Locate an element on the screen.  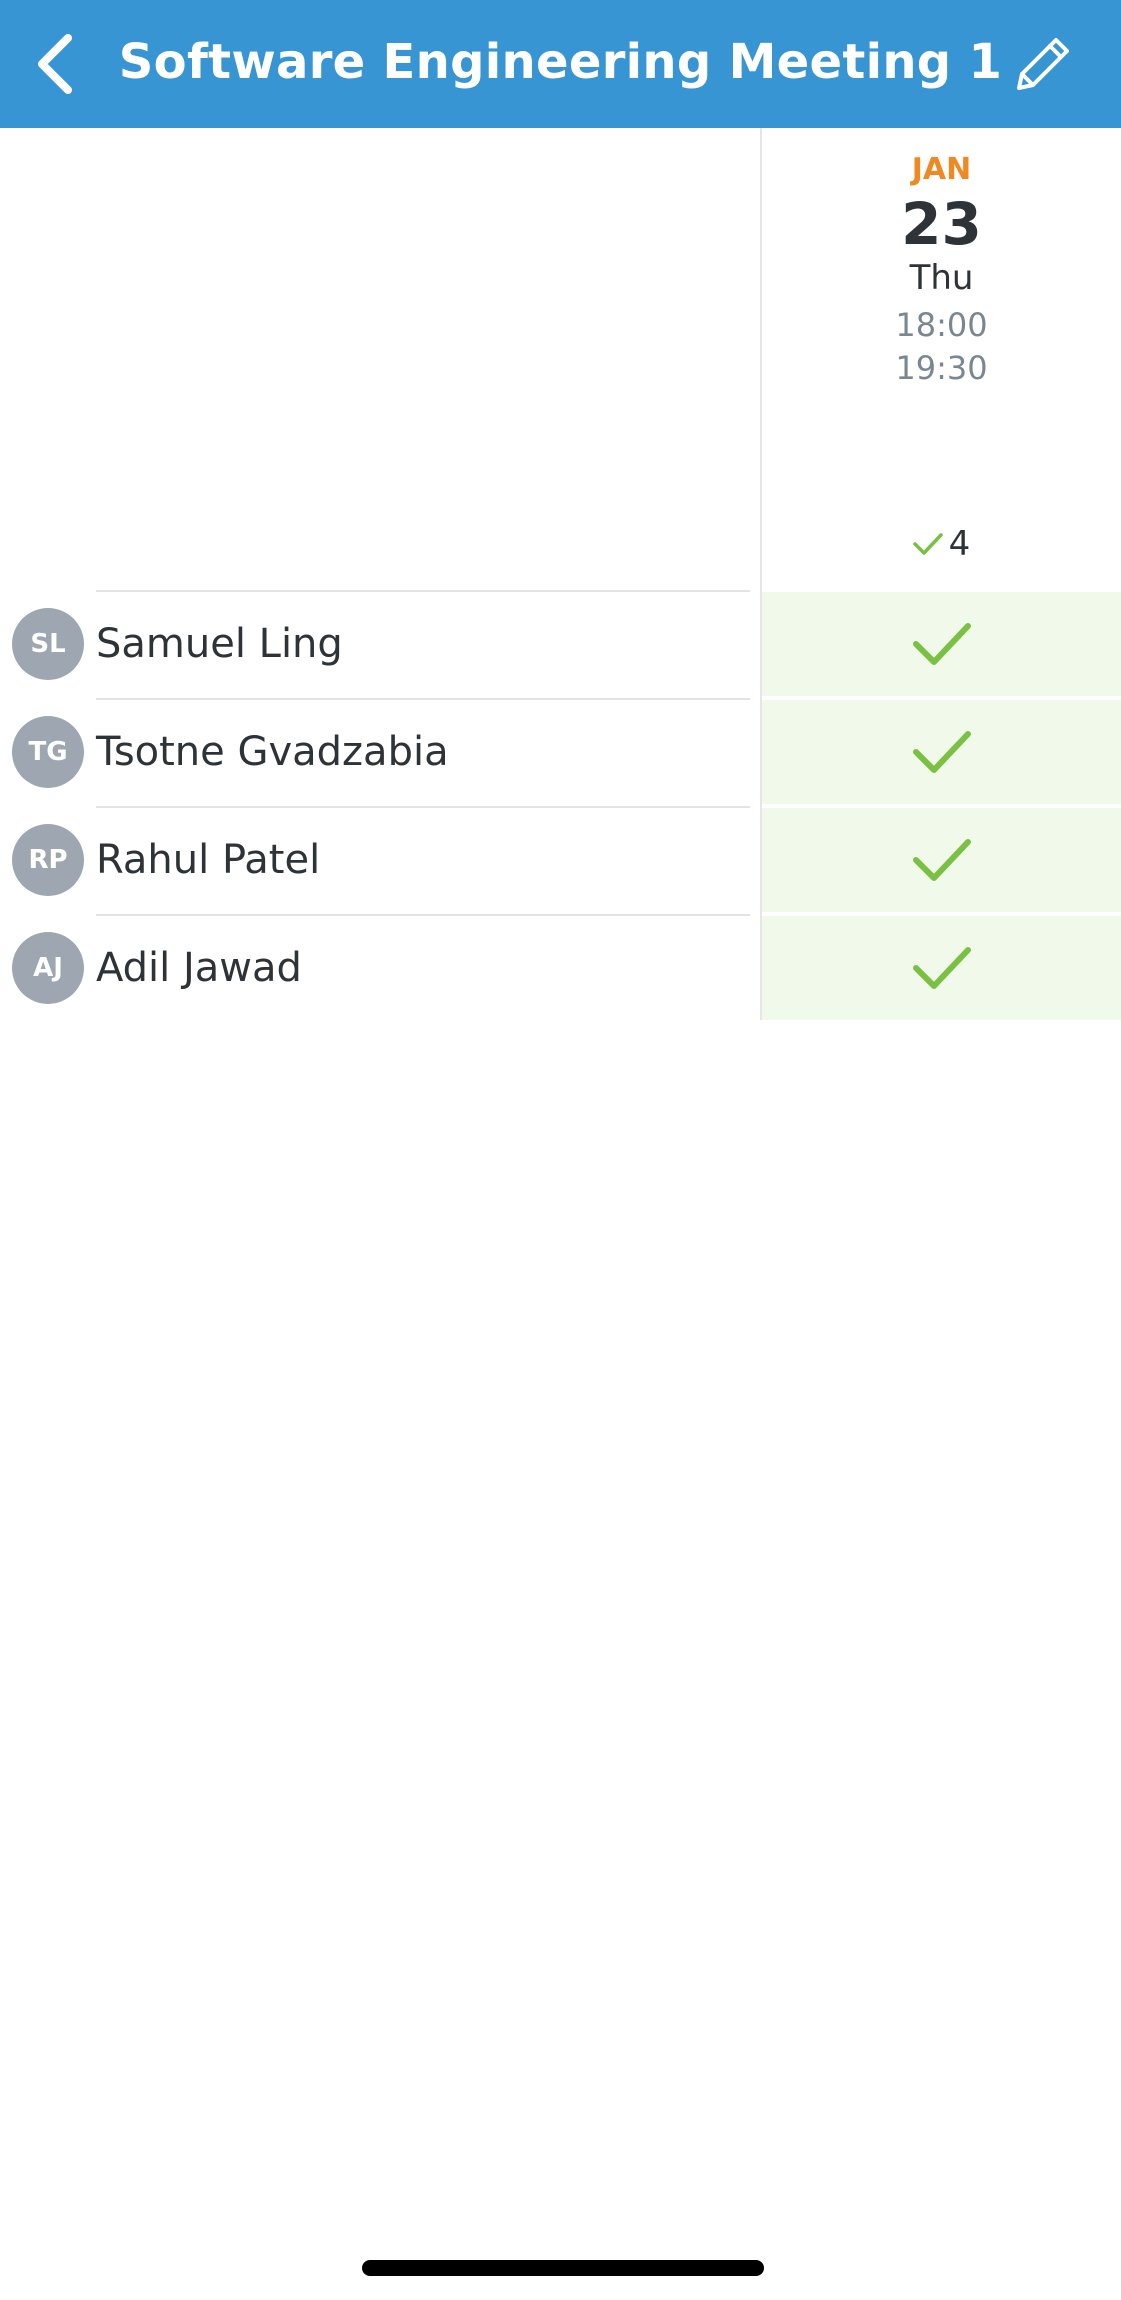
end-time: 19:30 is located at coordinates (941, 368).